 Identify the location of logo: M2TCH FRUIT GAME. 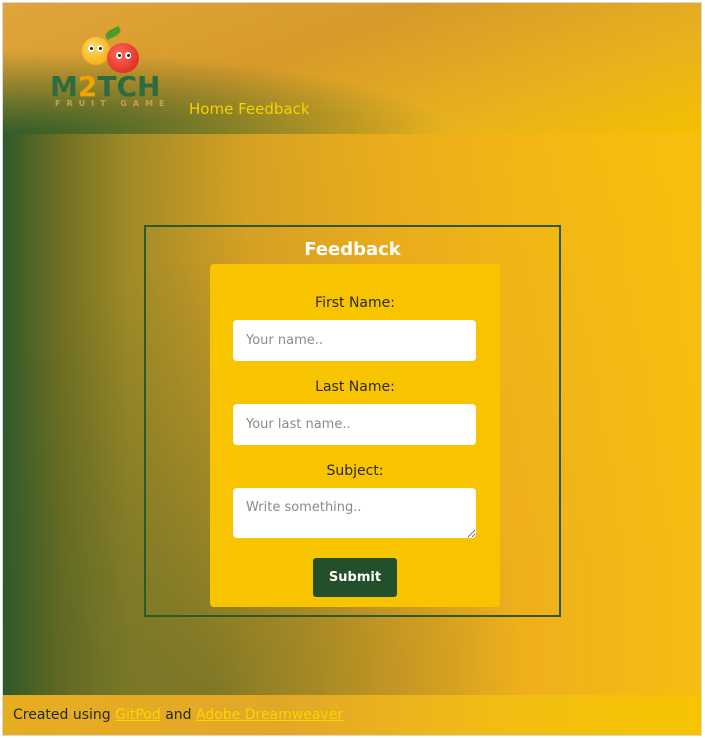
(112, 70).